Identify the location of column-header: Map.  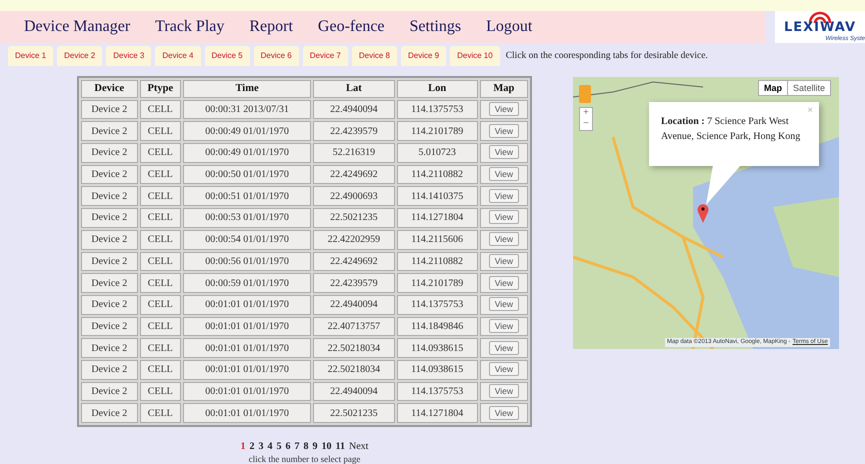
(504, 89).